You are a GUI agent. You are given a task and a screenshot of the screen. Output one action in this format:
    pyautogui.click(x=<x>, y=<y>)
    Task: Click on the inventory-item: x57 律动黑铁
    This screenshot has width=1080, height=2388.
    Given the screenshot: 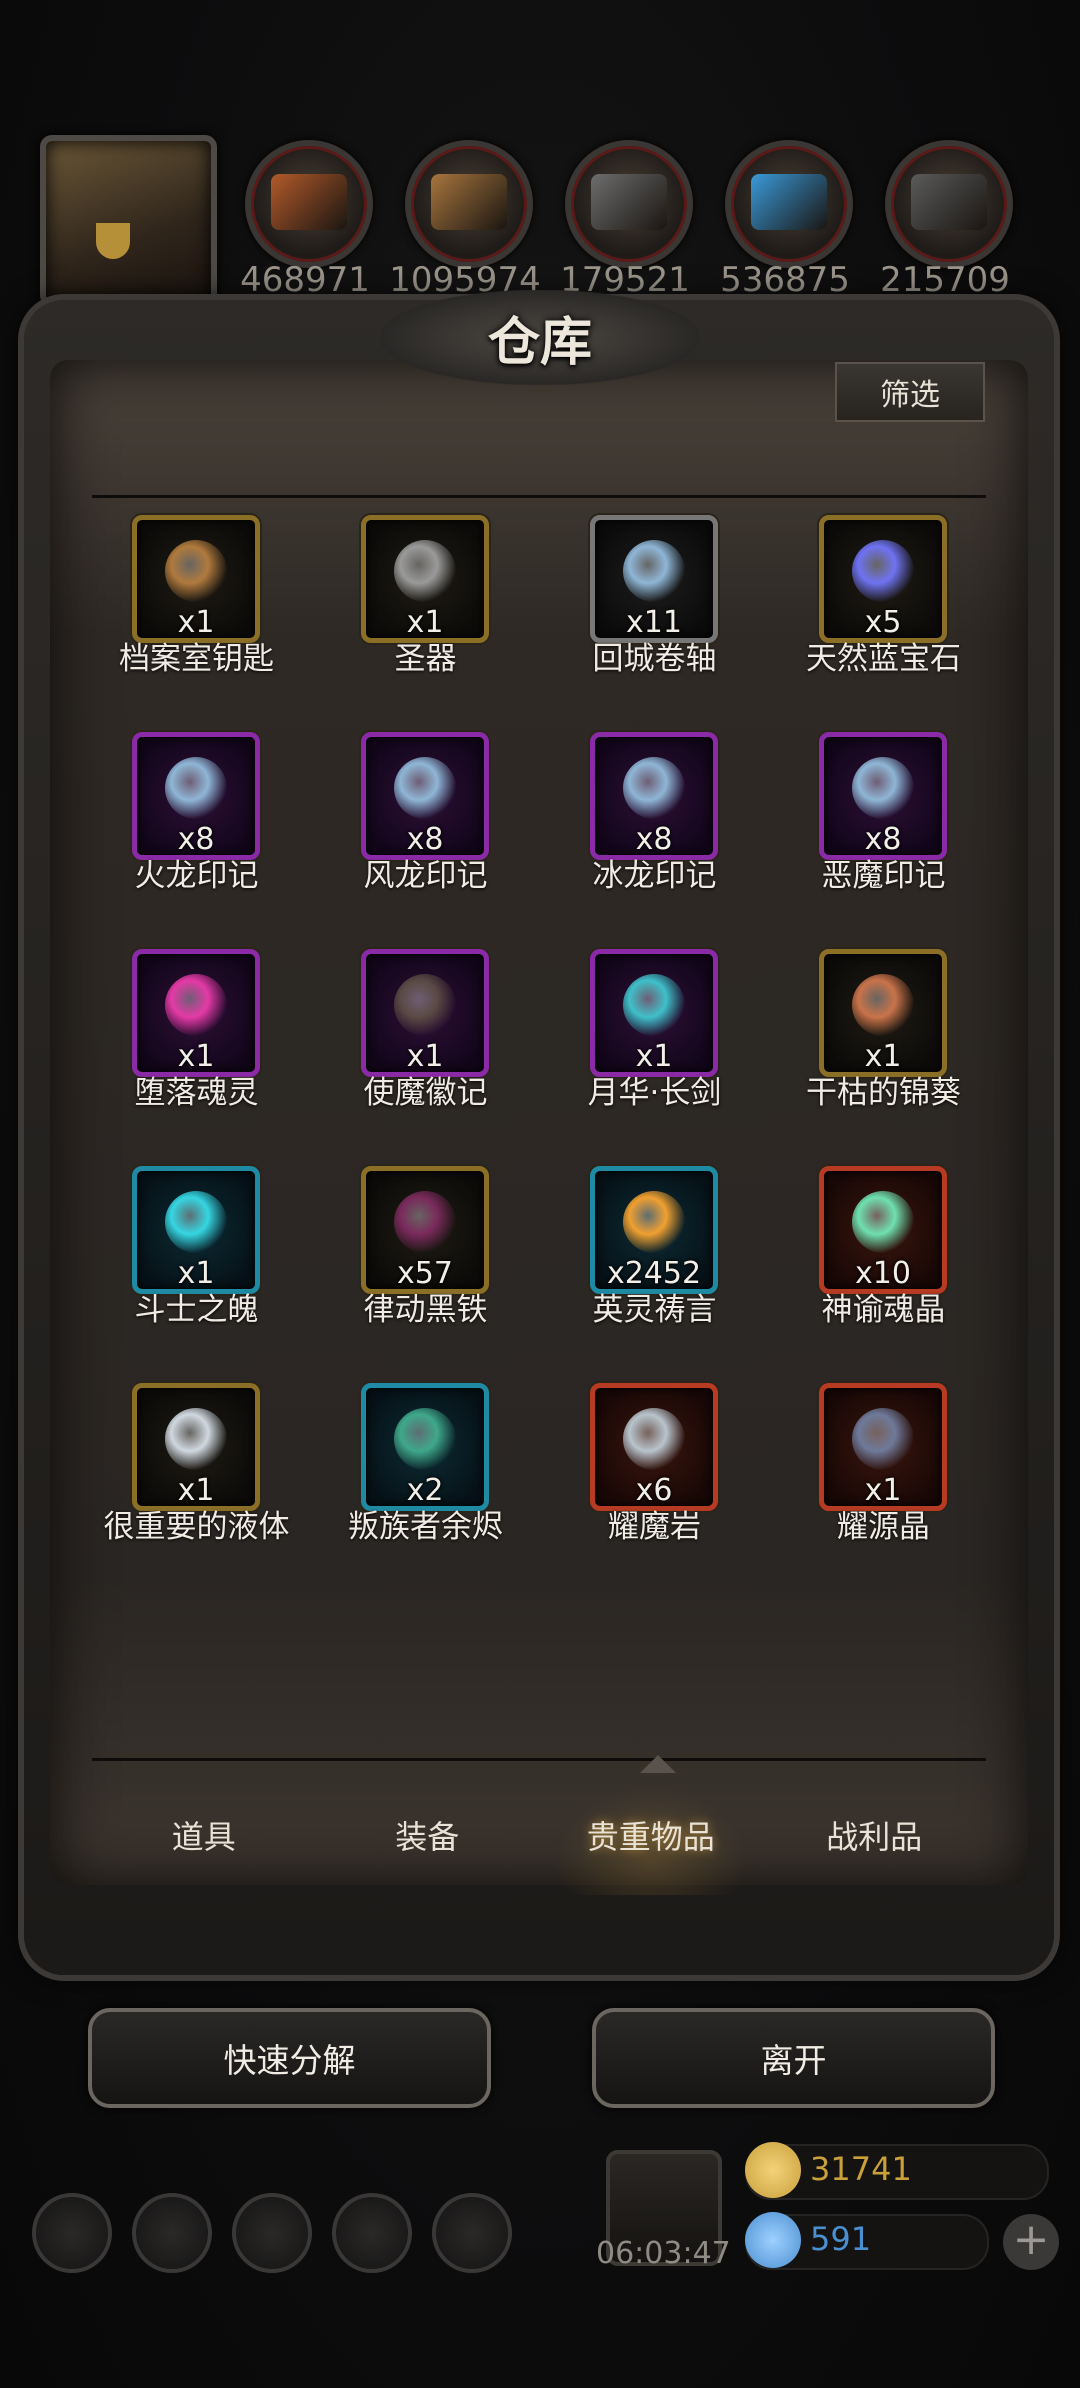 What is the action you would take?
    pyautogui.click(x=435, y=1274)
    